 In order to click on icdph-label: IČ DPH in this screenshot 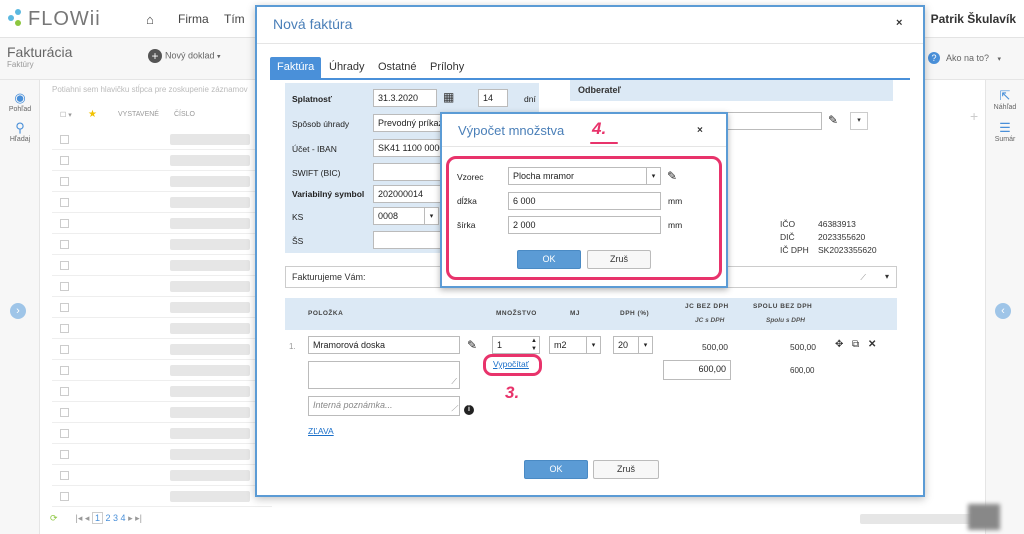, I will do `click(794, 250)`.